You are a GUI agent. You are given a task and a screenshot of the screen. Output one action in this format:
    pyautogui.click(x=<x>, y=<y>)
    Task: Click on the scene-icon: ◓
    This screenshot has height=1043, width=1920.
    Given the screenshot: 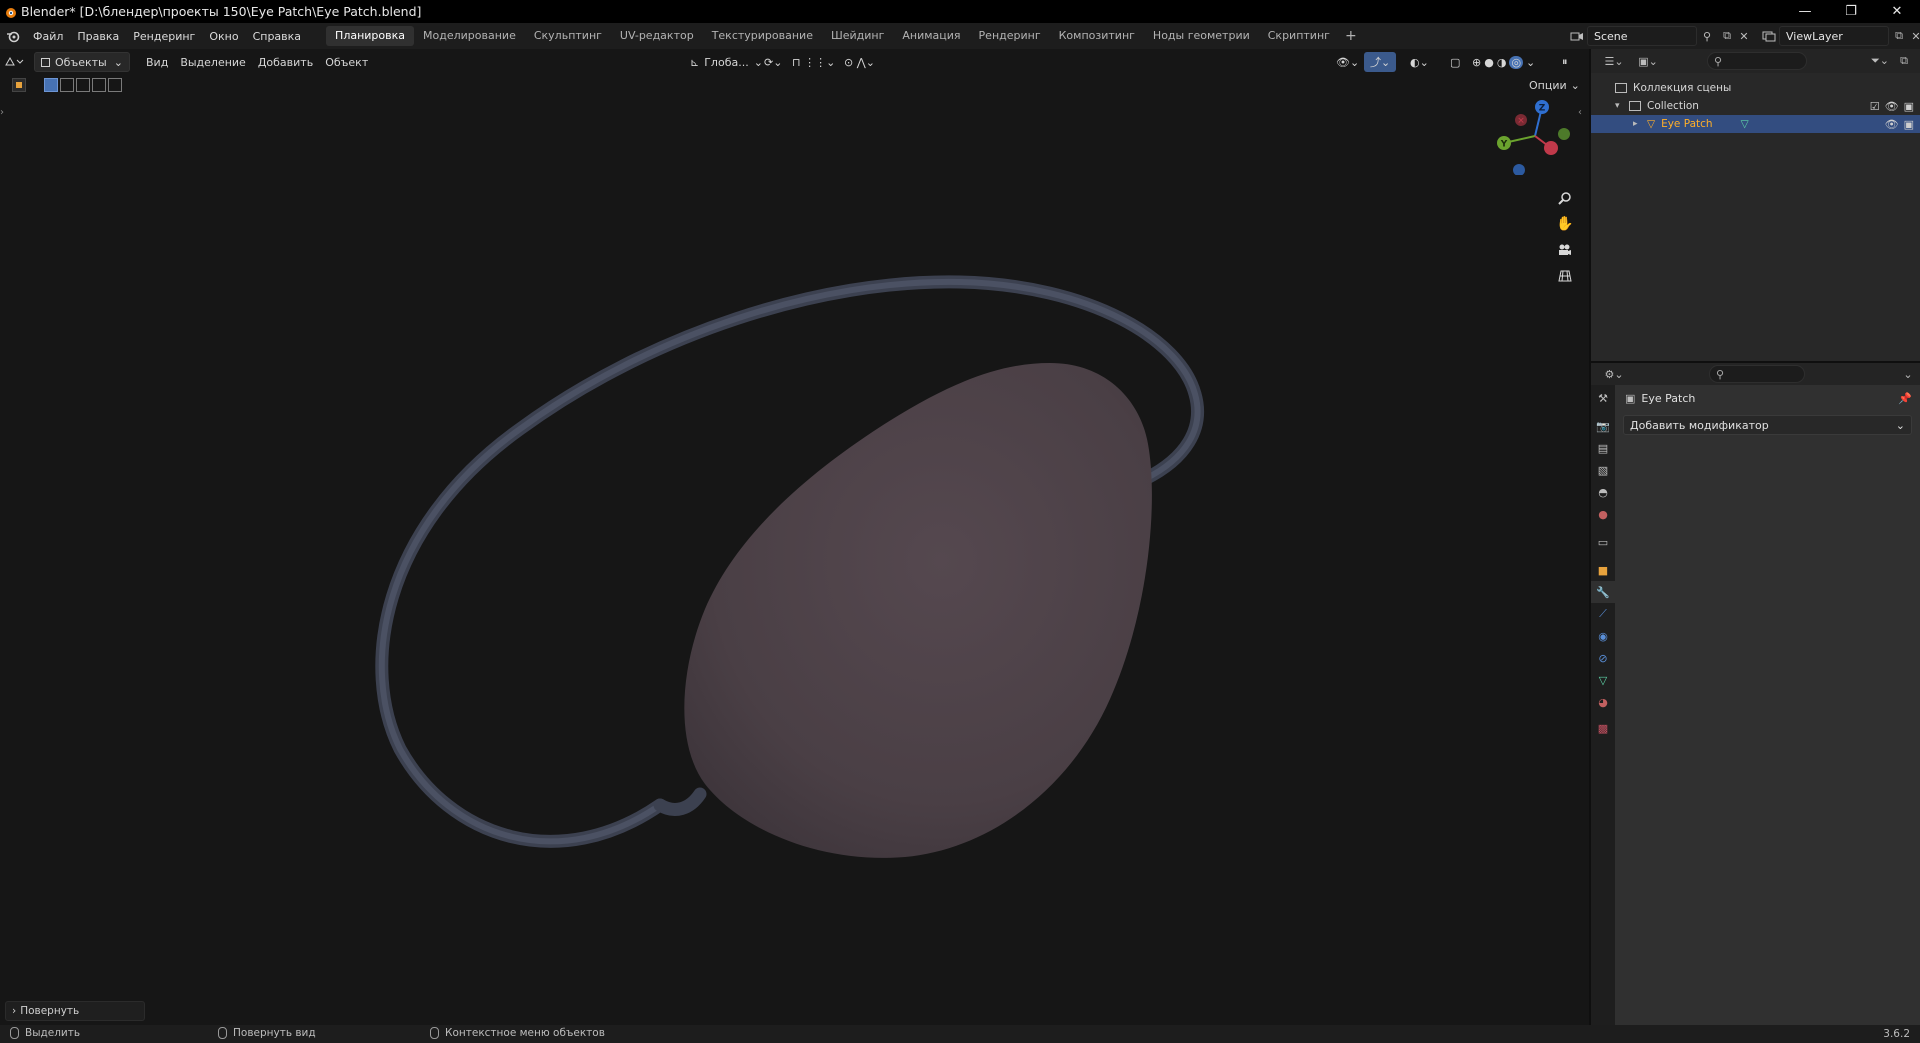 What is the action you would take?
    pyautogui.click(x=1603, y=492)
    